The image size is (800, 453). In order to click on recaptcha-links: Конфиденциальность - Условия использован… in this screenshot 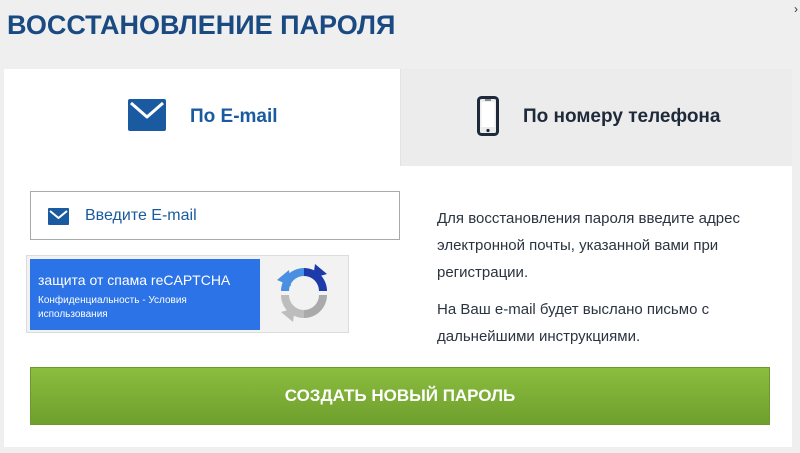, I will do `click(145, 308)`.